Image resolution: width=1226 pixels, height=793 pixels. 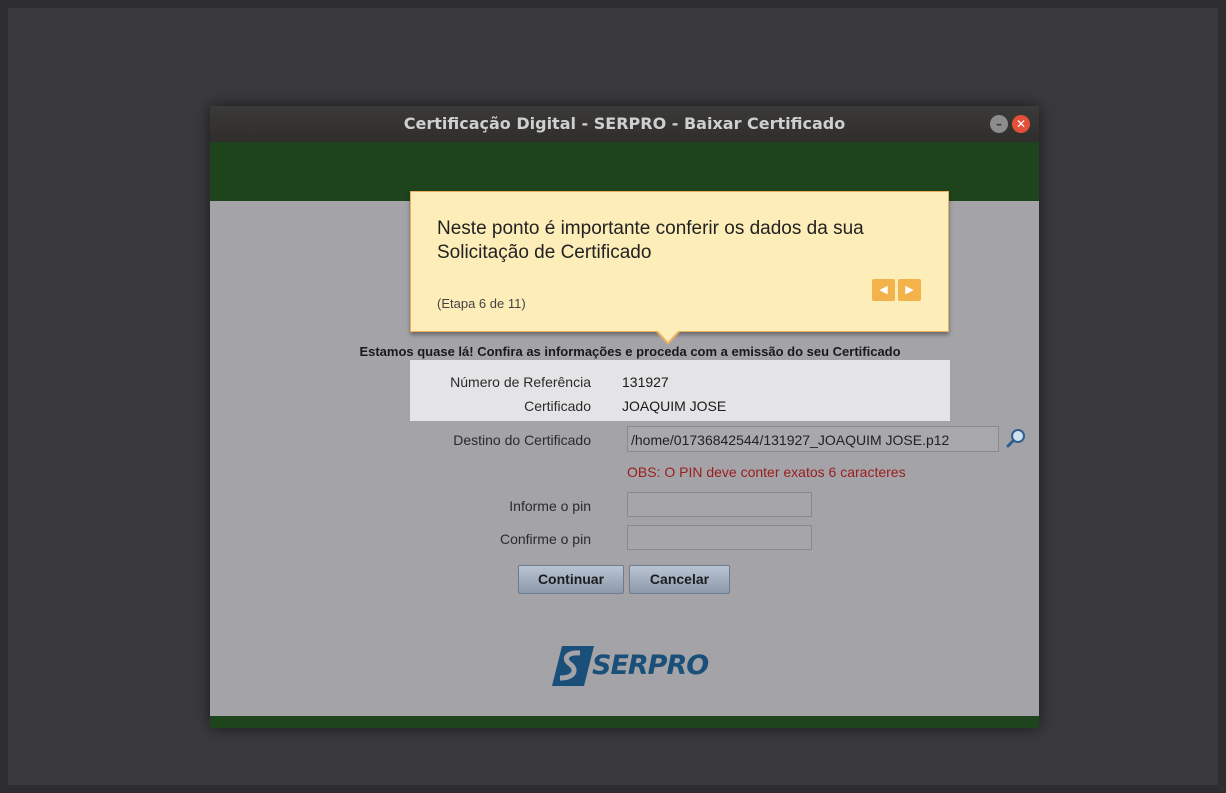 What do you see at coordinates (545, 539) in the screenshot?
I see `confirm-pin-label: Confirme o pin` at bounding box center [545, 539].